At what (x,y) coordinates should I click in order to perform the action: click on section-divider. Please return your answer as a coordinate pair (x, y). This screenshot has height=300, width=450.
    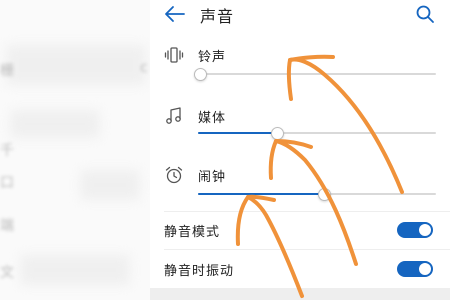
    Looking at the image, I should click on (307, 211).